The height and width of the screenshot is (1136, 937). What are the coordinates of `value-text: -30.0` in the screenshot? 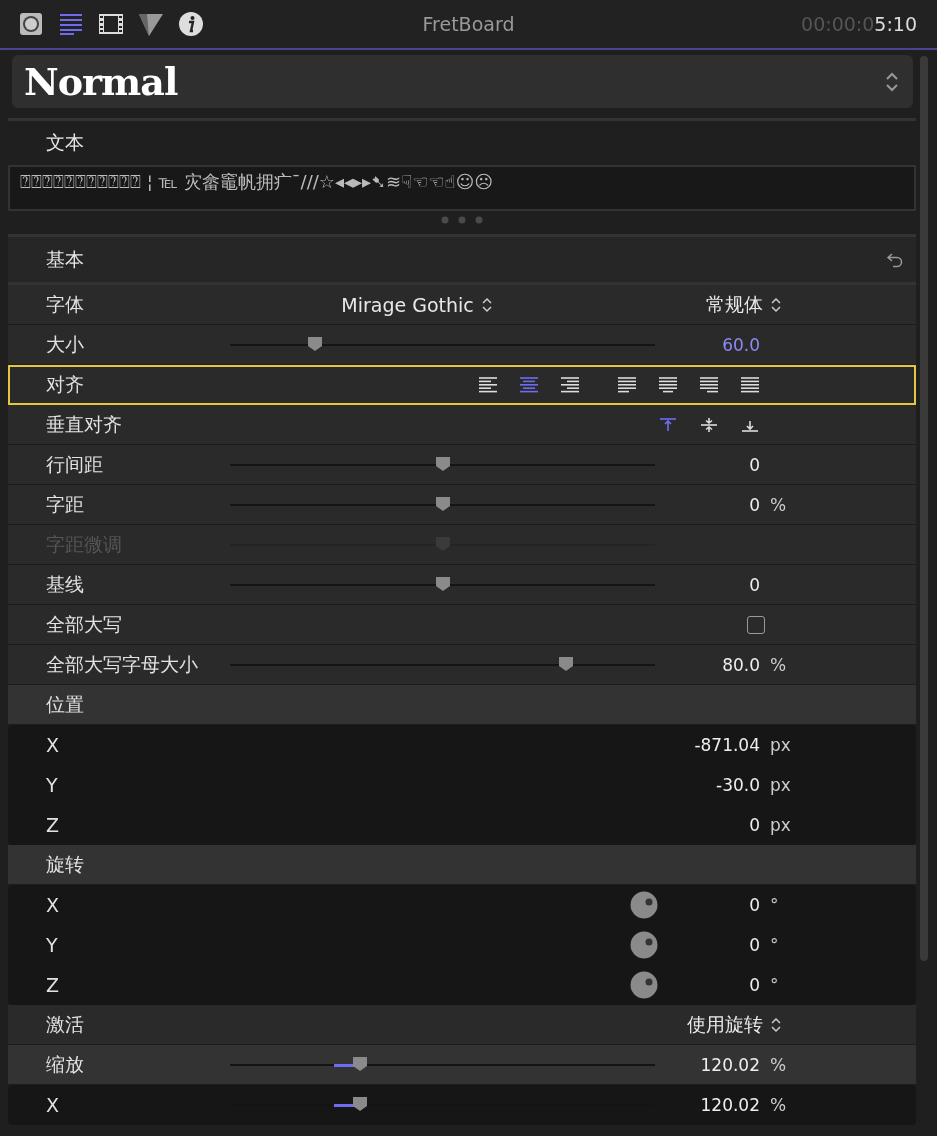 It's located at (707, 785).